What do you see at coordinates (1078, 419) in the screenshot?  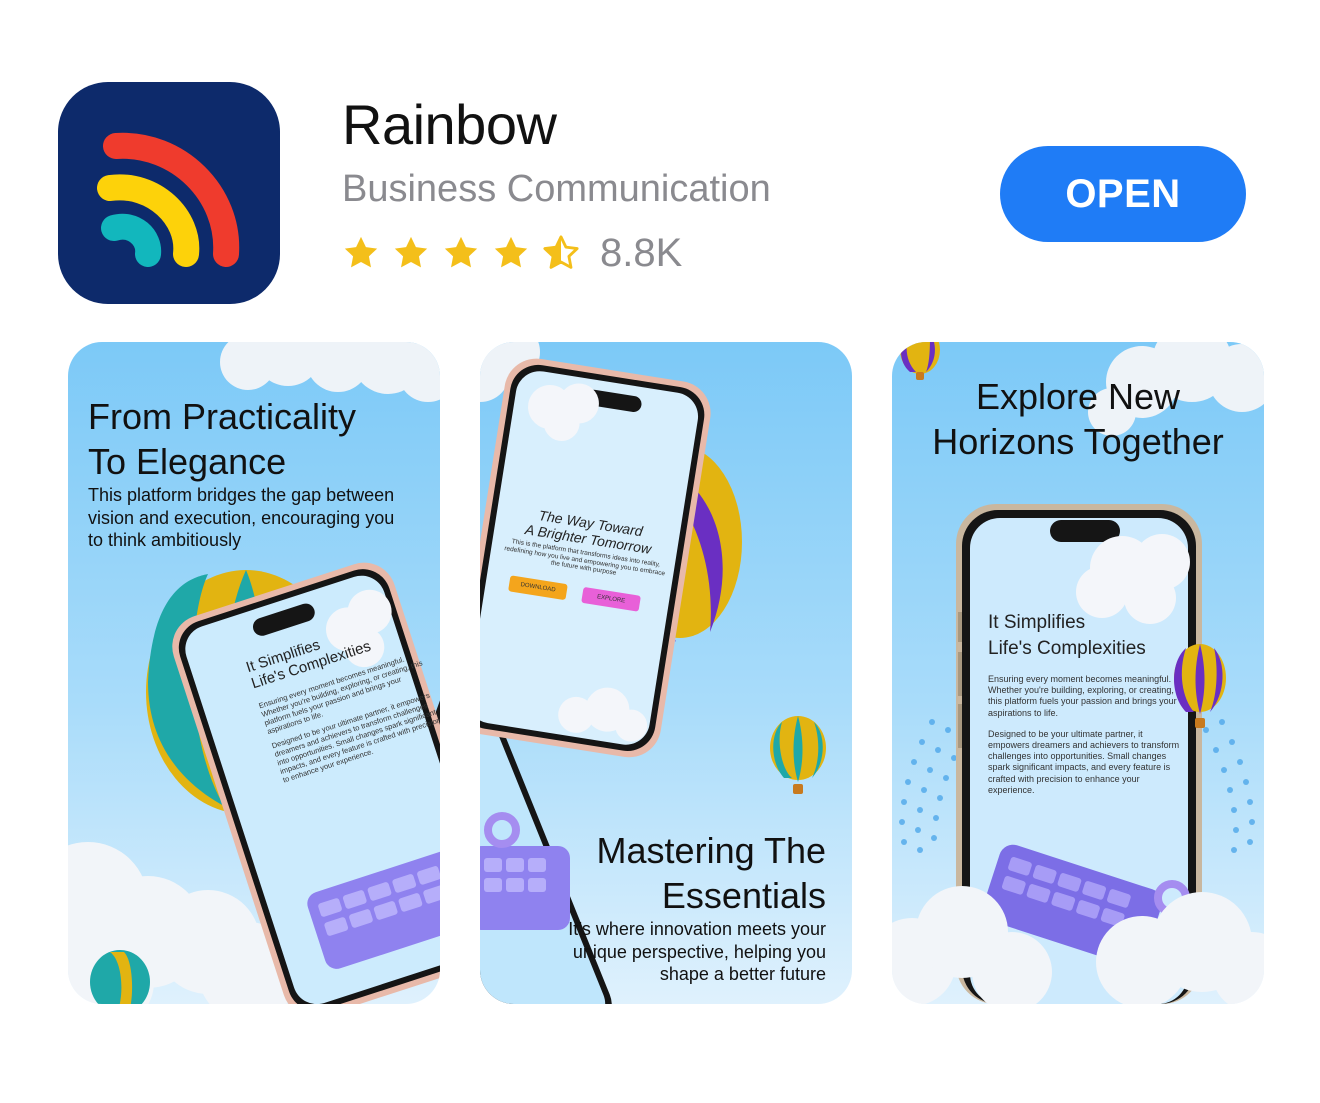 I see `screenshot-title: Explore New Horizons Together` at bounding box center [1078, 419].